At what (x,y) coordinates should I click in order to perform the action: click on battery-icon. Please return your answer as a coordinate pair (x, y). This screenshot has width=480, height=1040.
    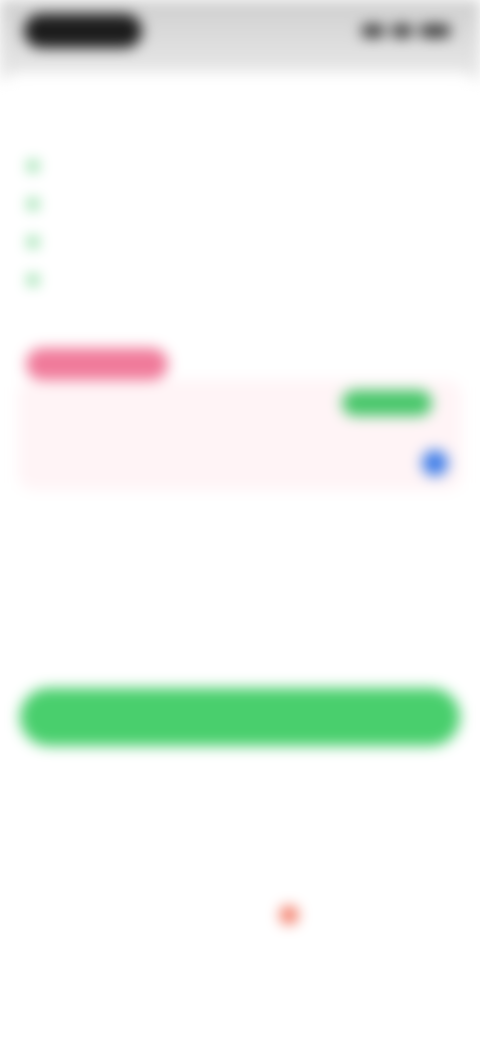
    Looking at the image, I should click on (435, 31).